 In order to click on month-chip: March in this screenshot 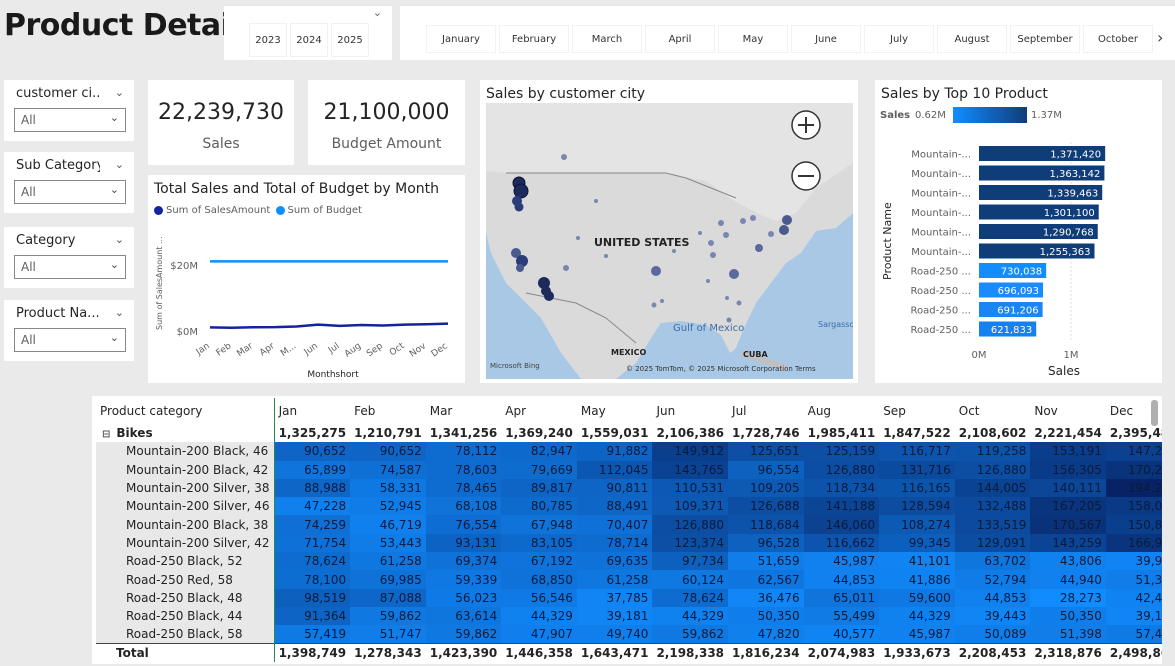, I will do `click(607, 39)`.